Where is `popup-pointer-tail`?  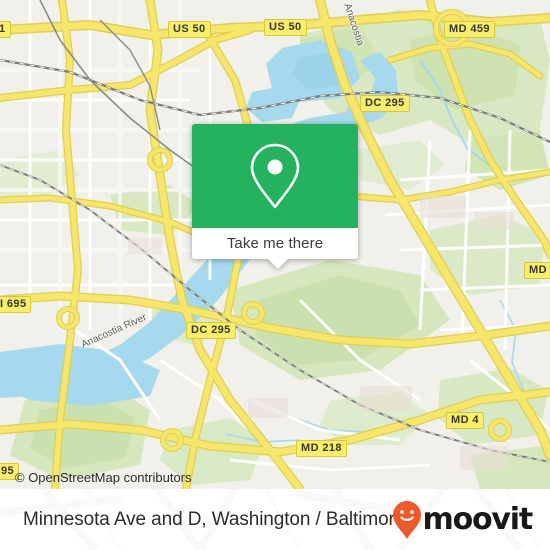 popup-pointer-tail is located at coordinates (278, 263).